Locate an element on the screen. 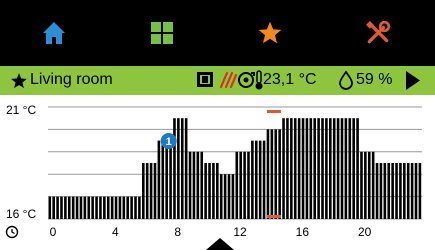  nav-home-button is located at coordinates (54, 33).